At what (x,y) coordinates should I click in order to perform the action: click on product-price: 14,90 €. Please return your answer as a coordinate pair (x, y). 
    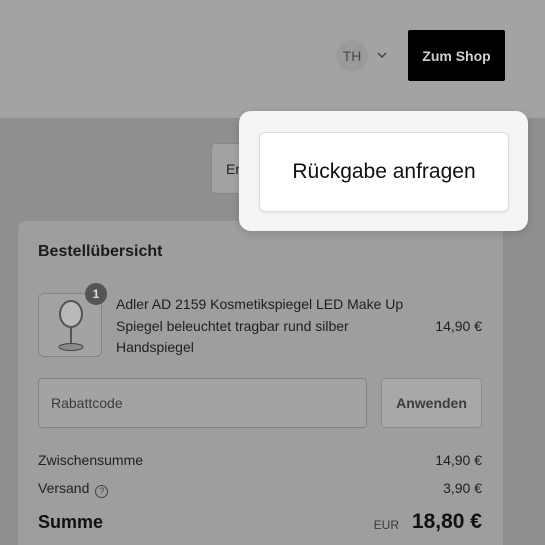
    Looking at the image, I should click on (458, 326).